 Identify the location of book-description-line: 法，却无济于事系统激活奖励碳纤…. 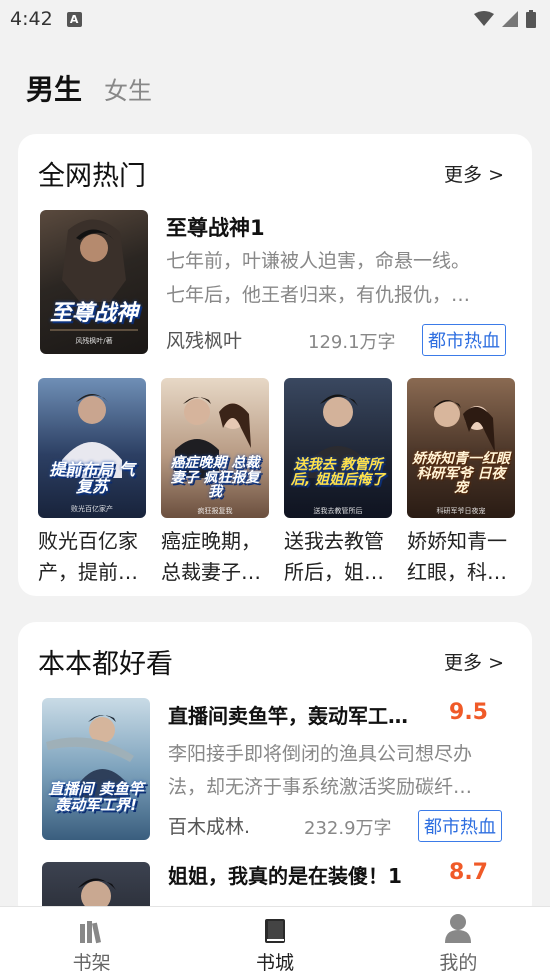
(320, 787).